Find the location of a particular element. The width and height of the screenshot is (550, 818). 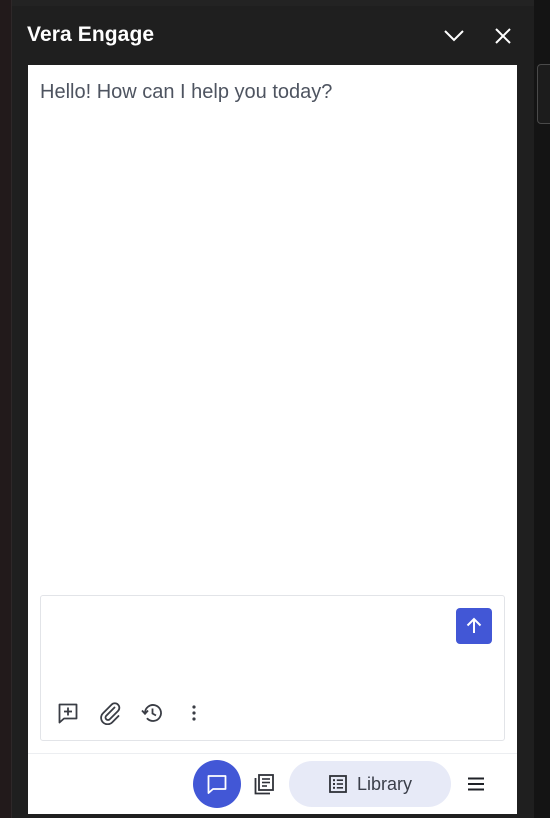

chat-tab-button is located at coordinates (217, 784).